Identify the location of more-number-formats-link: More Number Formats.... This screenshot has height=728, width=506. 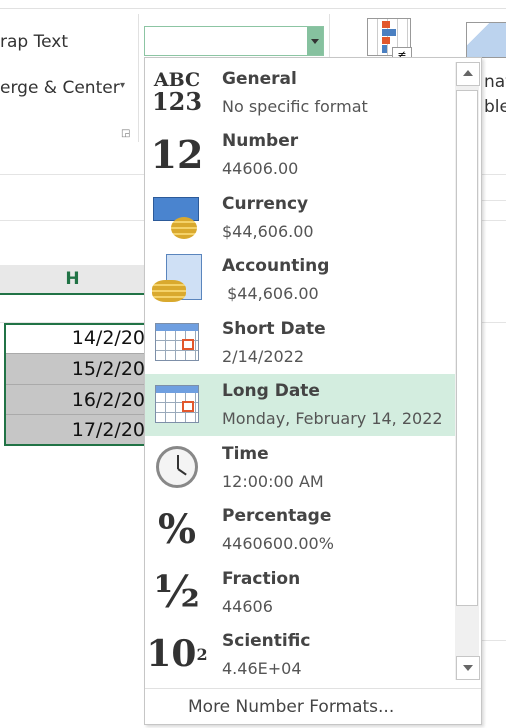
(313, 706).